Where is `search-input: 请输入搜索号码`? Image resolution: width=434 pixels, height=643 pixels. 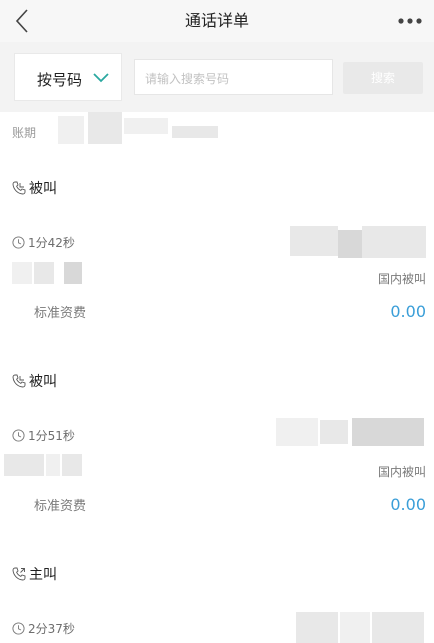
search-input: 请输入搜索号码 is located at coordinates (233, 77).